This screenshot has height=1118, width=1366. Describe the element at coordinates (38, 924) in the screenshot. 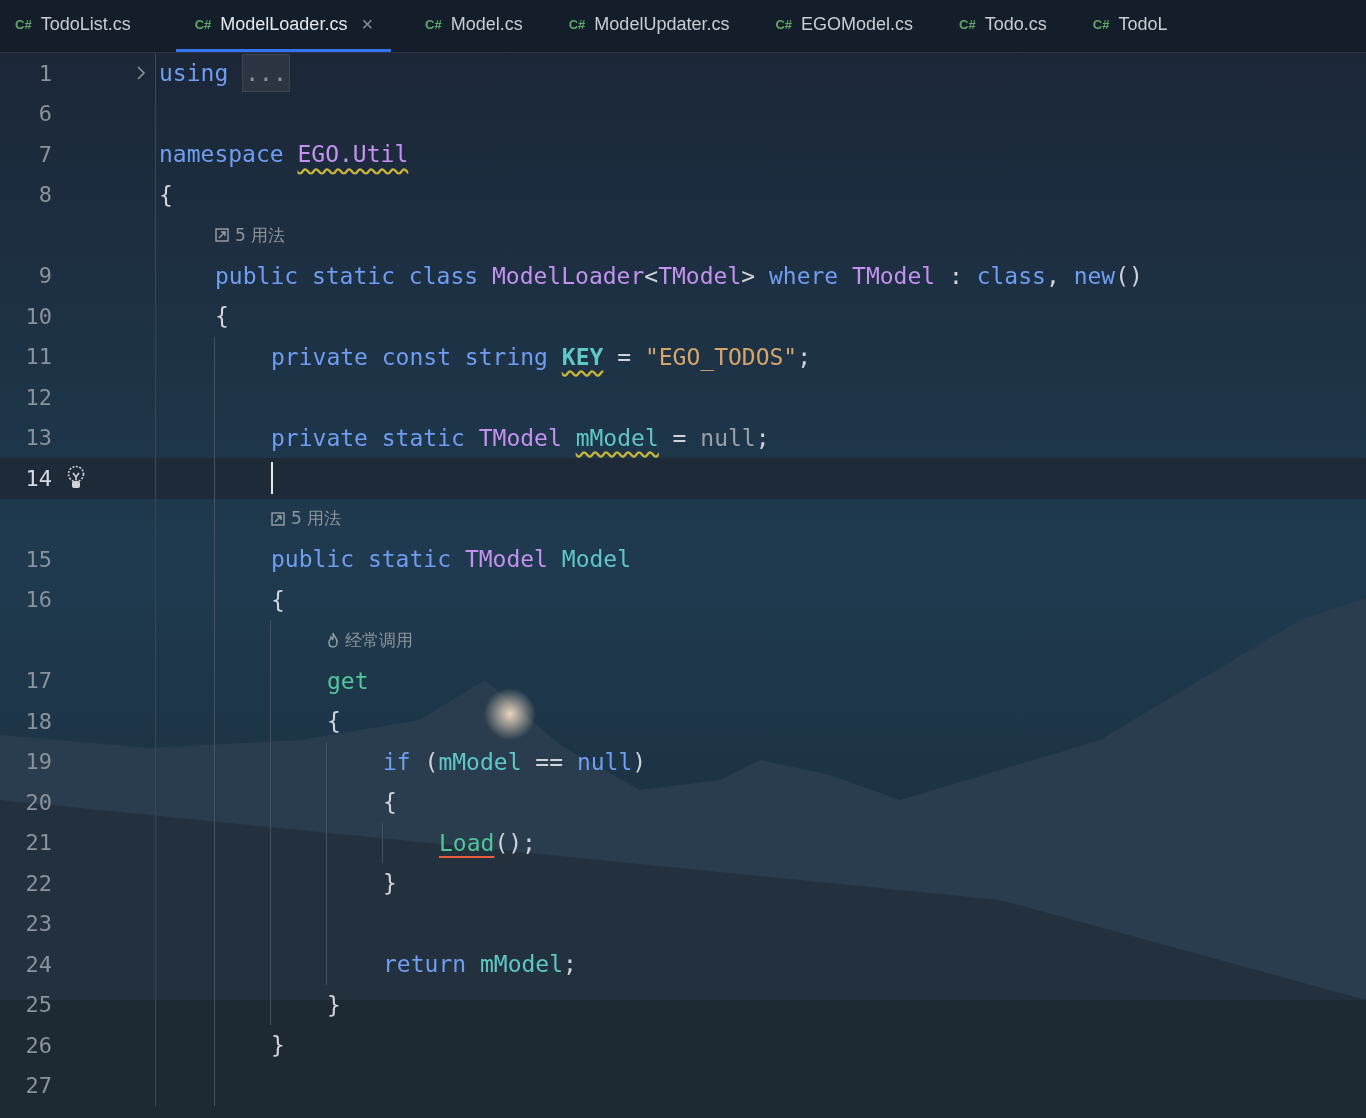

I see `line-number: 23` at that location.